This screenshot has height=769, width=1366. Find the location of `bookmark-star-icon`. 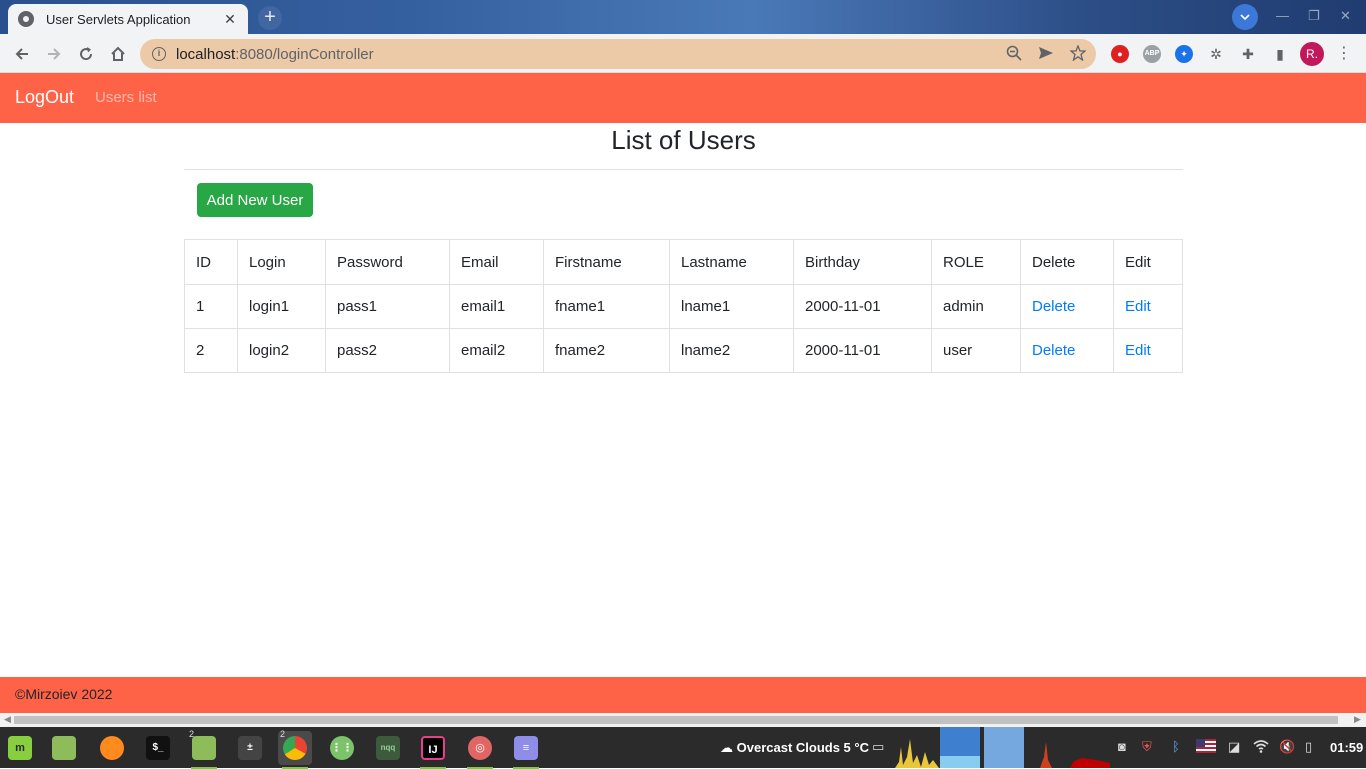

bookmark-star-icon is located at coordinates (1078, 54).